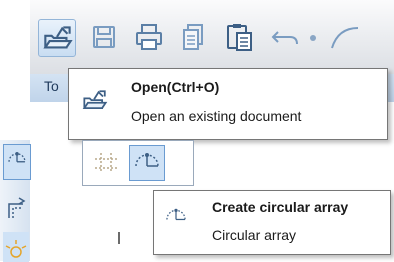 This screenshot has width=394, height=262. I want to click on print-icon, so click(149, 37).